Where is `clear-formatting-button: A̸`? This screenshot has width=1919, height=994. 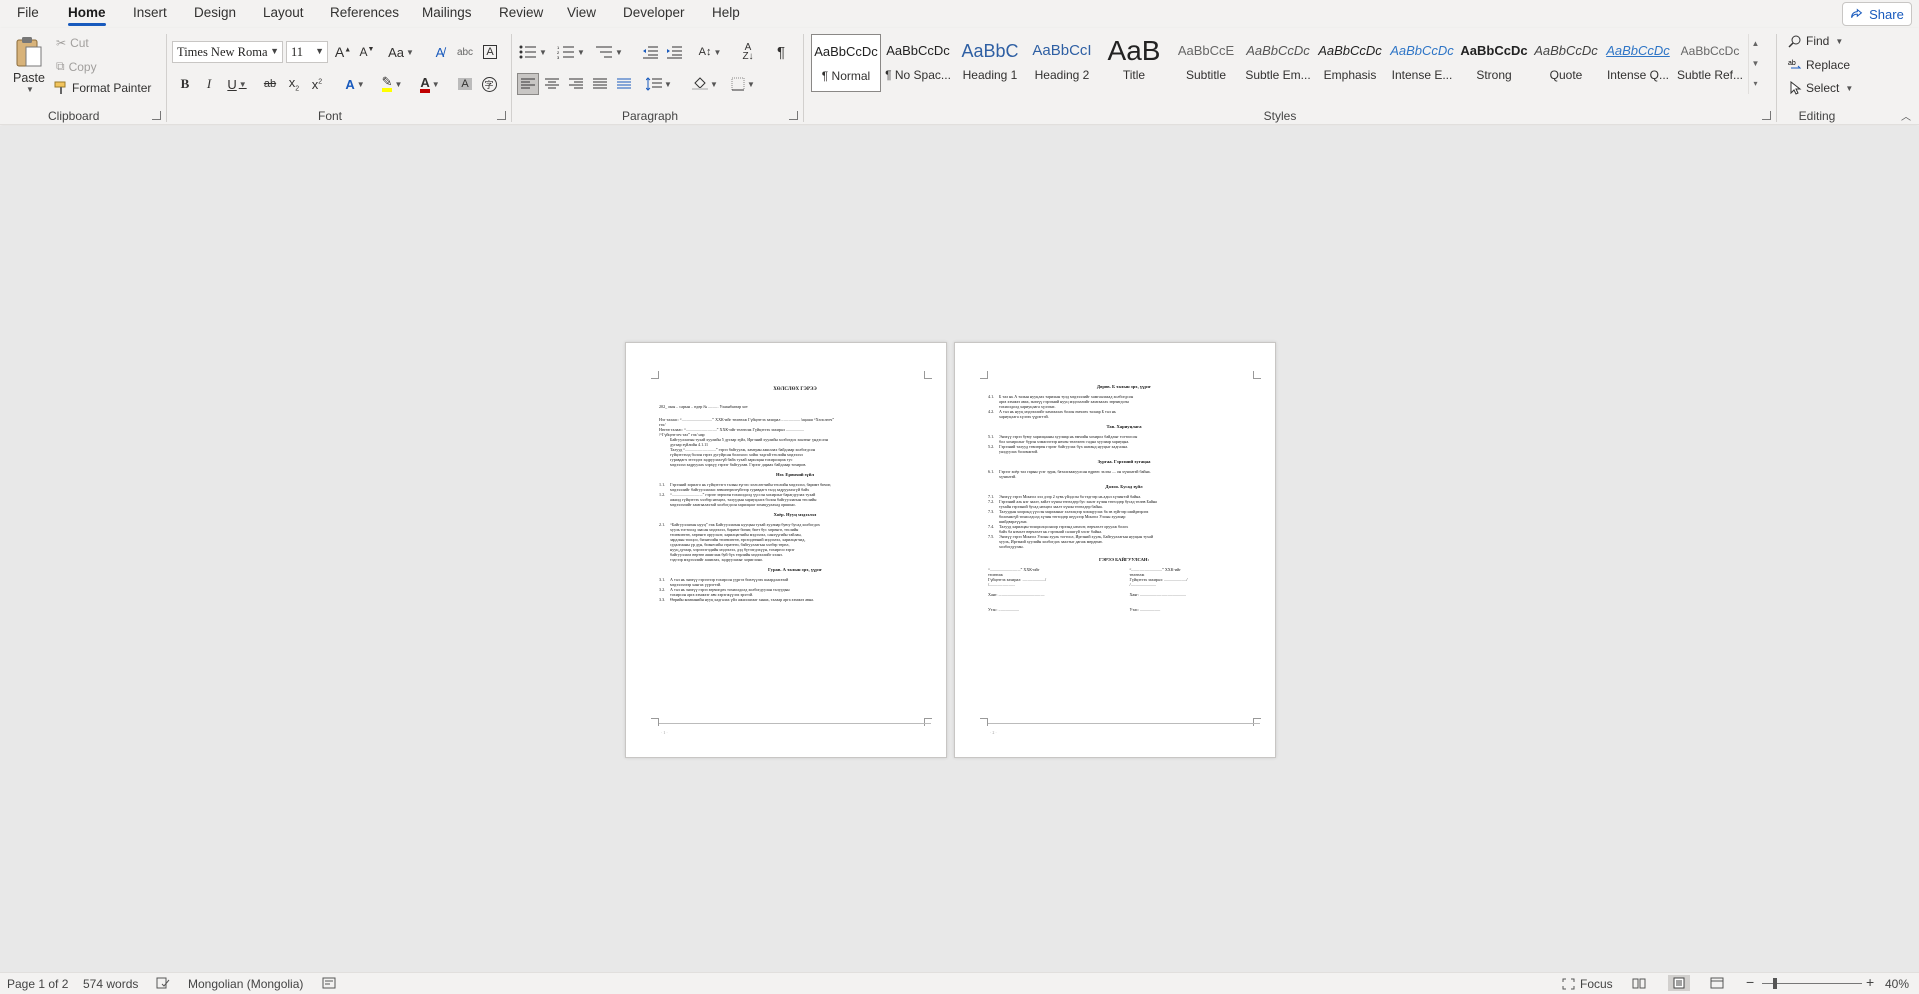
clear-formatting-button: A̸ is located at coordinates (440, 52).